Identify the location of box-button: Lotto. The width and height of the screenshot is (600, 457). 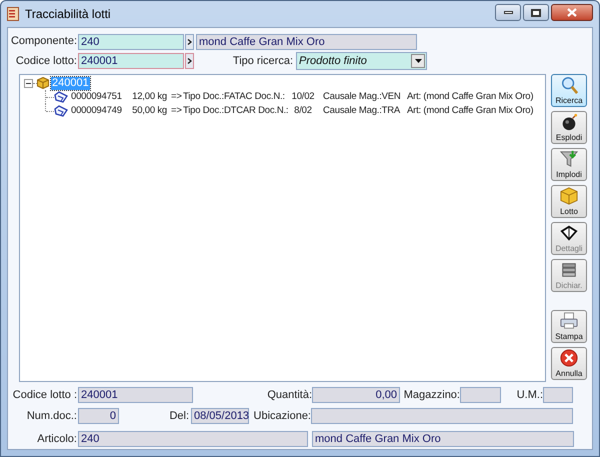
(569, 201).